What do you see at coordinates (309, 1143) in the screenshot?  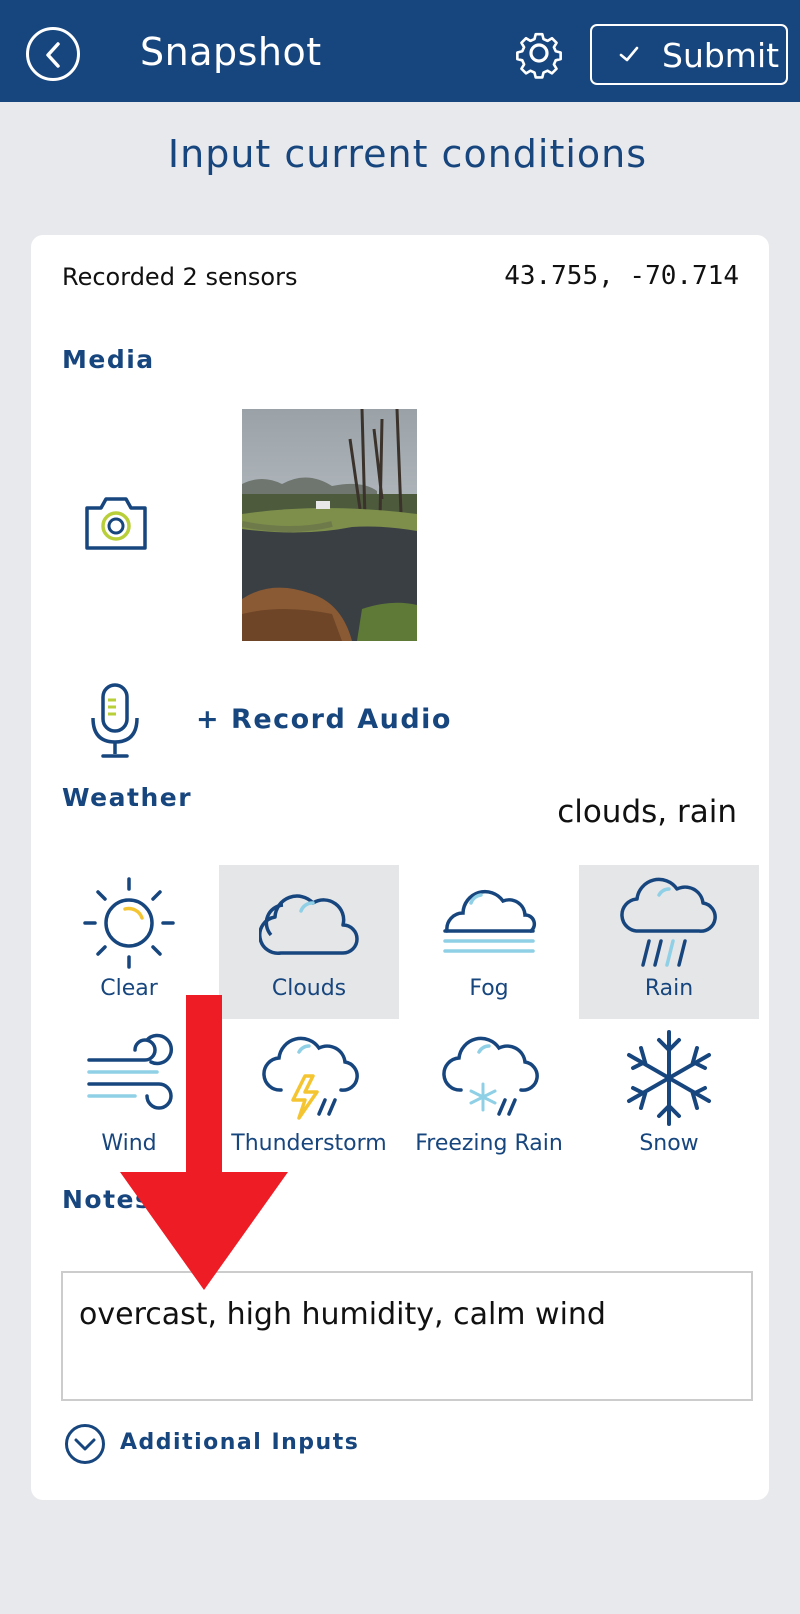 I see `weather-option-label: Thunderstorm` at bounding box center [309, 1143].